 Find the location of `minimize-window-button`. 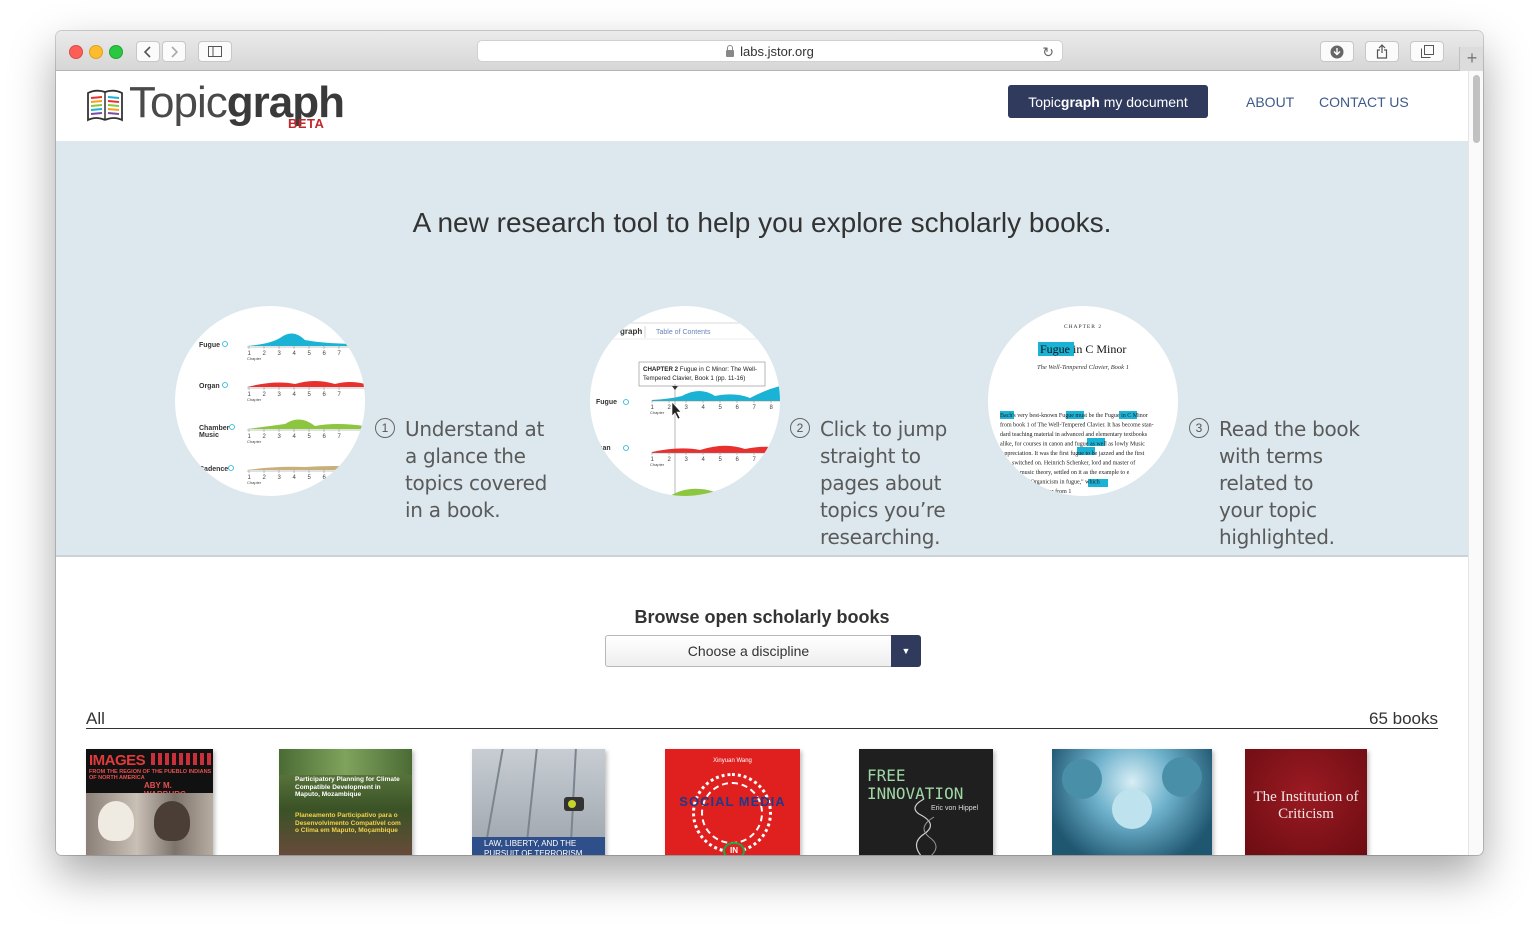

minimize-window-button is located at coordinates (96, 52).